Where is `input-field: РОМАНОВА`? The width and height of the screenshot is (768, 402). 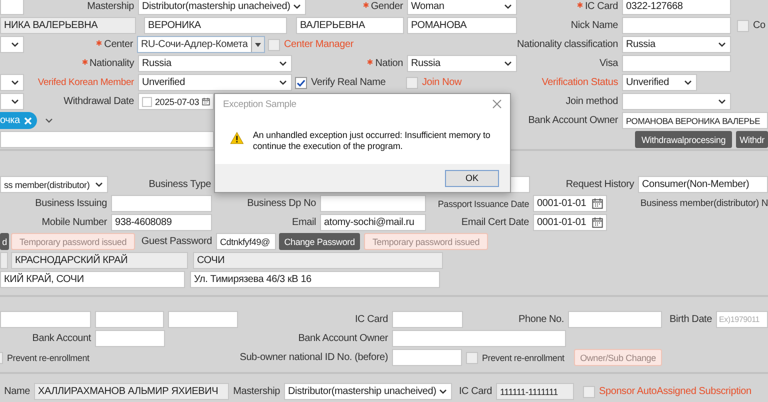
input-field: РОМАНОВА is located at coordinates (462, 25).